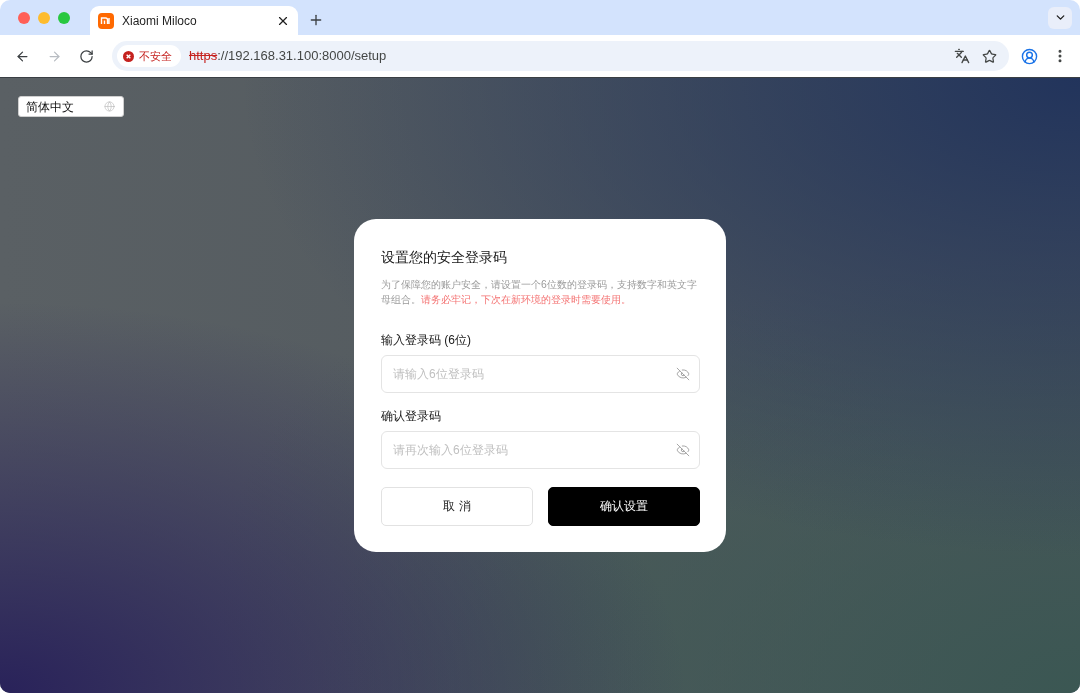 This screenshot has height=693, width=1080. I want to click on profile-icon, so click(1029, 56).